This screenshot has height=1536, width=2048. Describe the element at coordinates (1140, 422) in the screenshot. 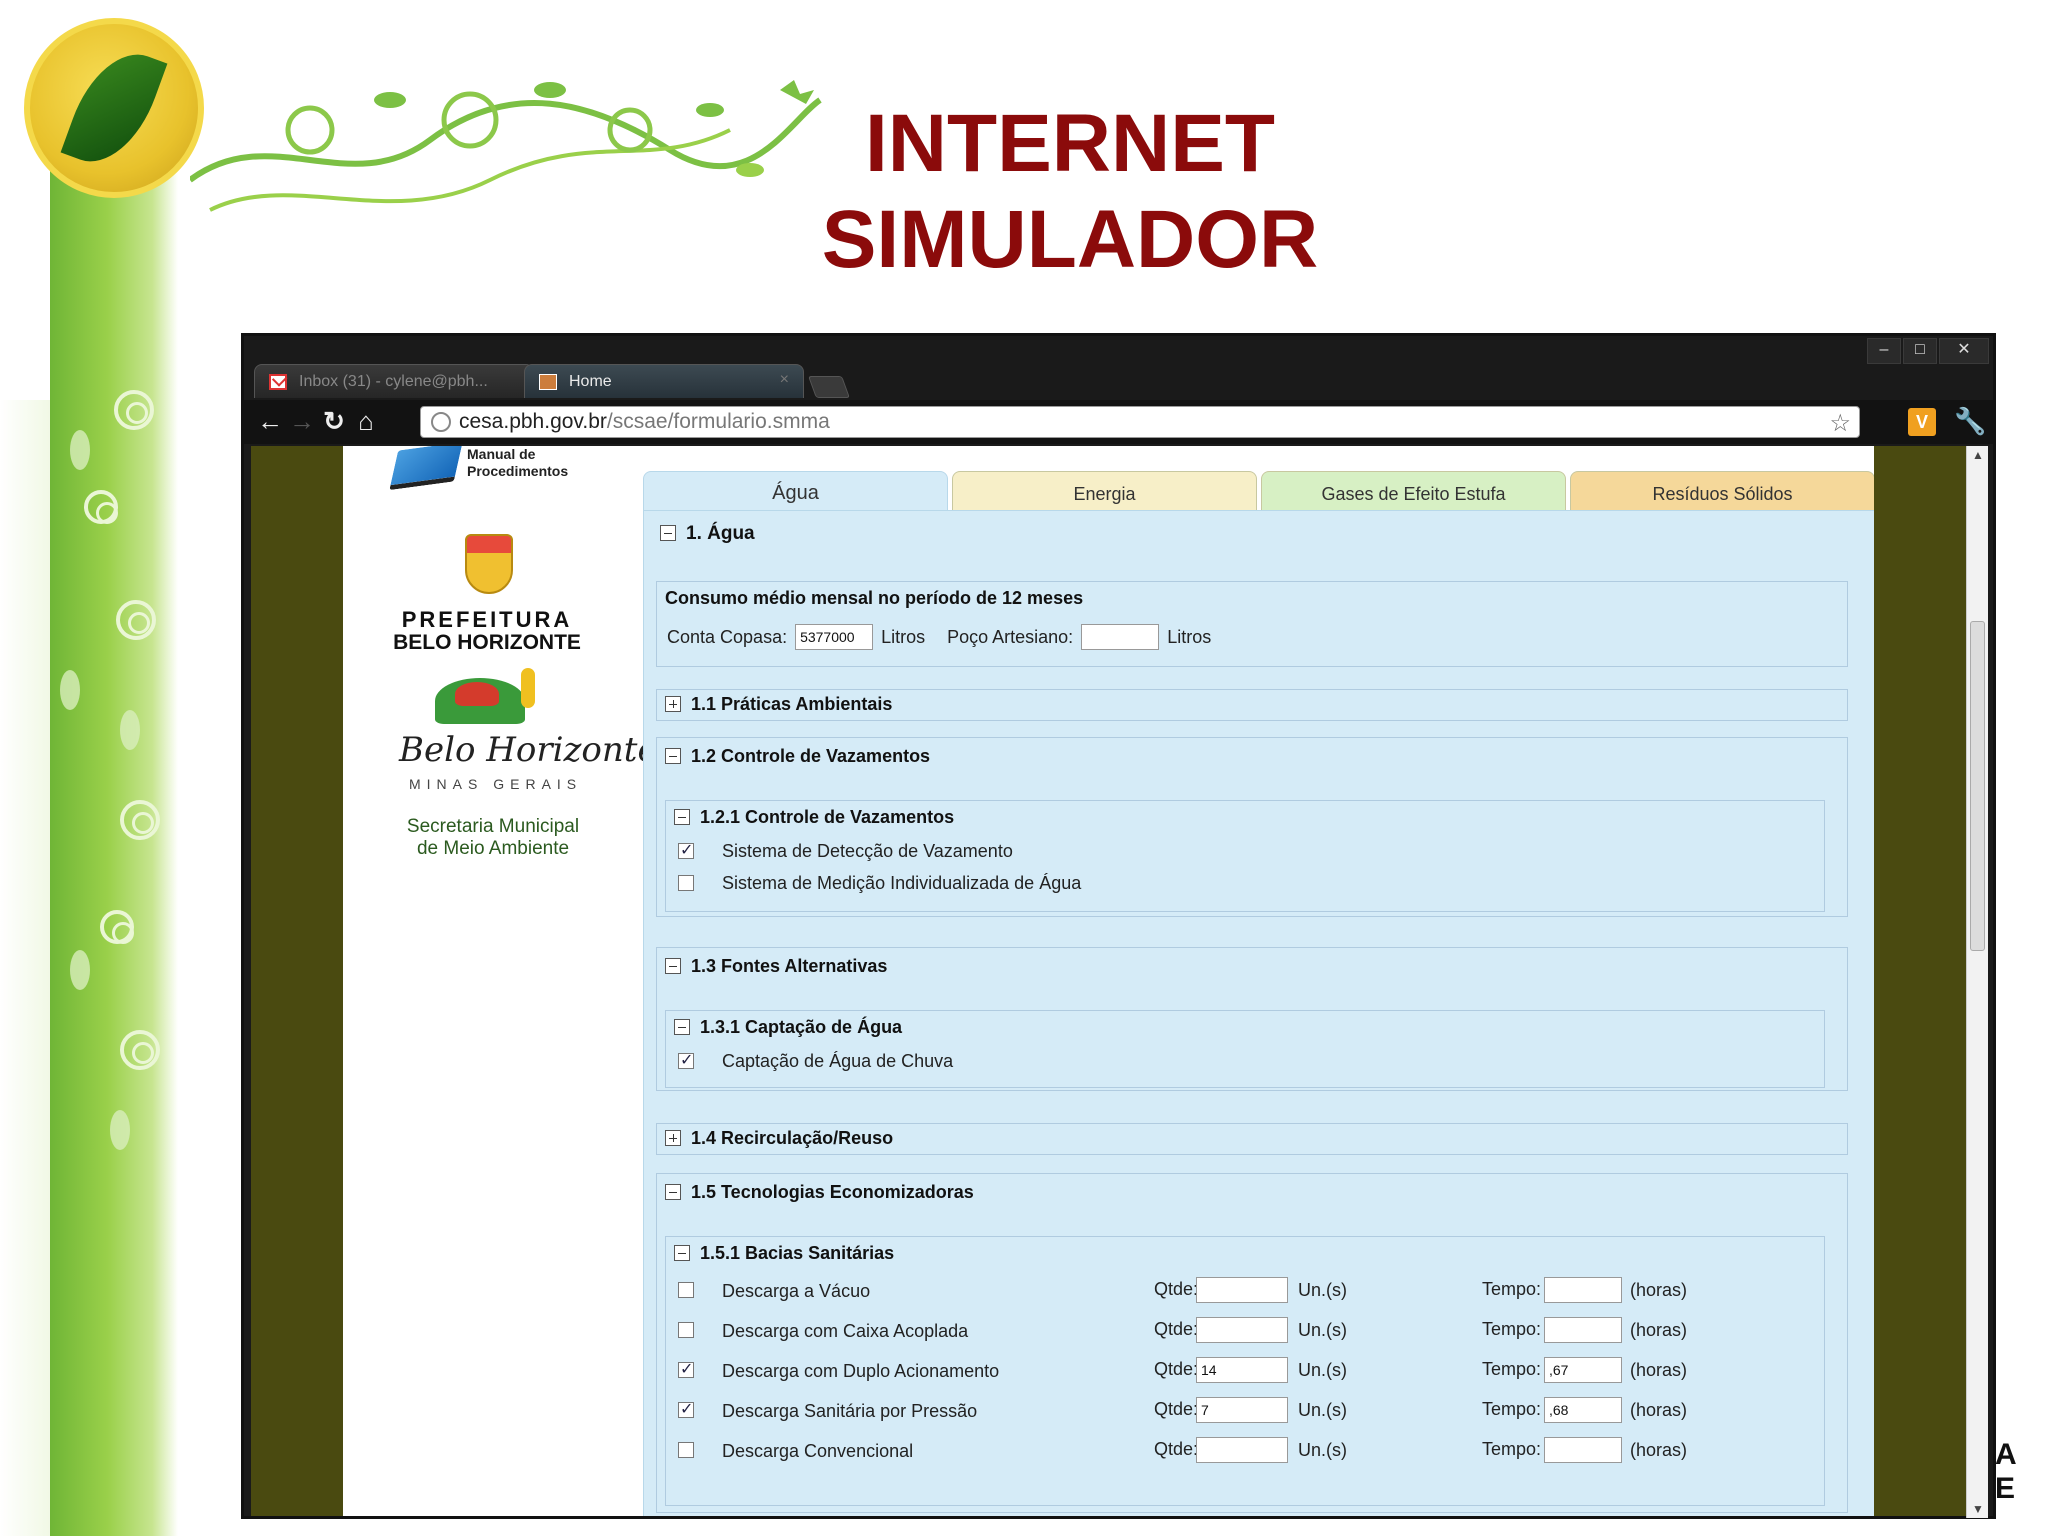

I see `address-bar: cesa.pbh.gov.br/scsae/formulario.smma ☆` at that location.